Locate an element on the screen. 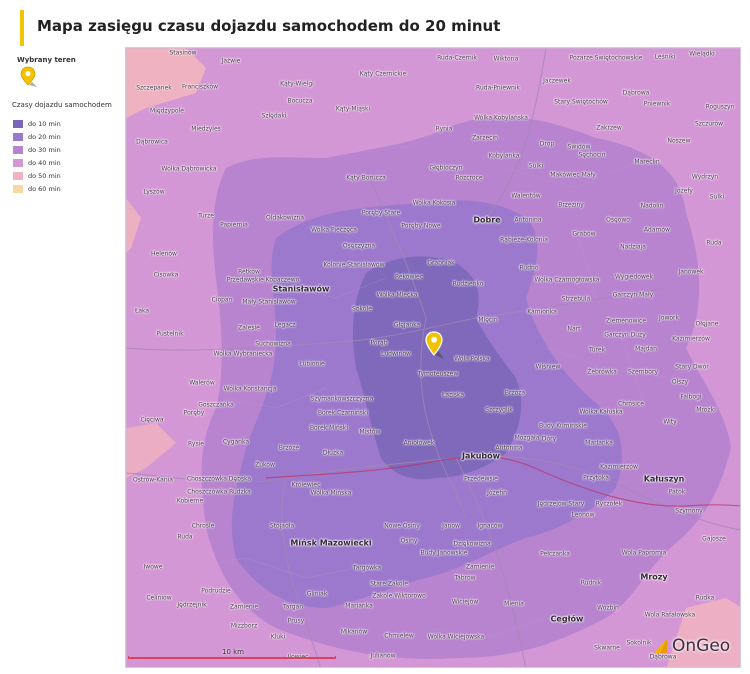 This screenshot has width=750, height=674. legend-selected-label: Wybrany teren is located at coordinates (46, 60).